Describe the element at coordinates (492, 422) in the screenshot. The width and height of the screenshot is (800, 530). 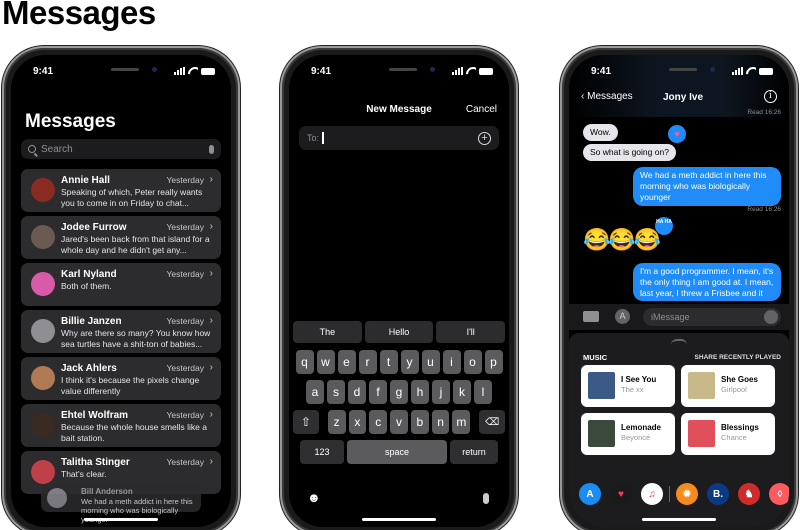
I see `delete-key: ⌫` at that location.